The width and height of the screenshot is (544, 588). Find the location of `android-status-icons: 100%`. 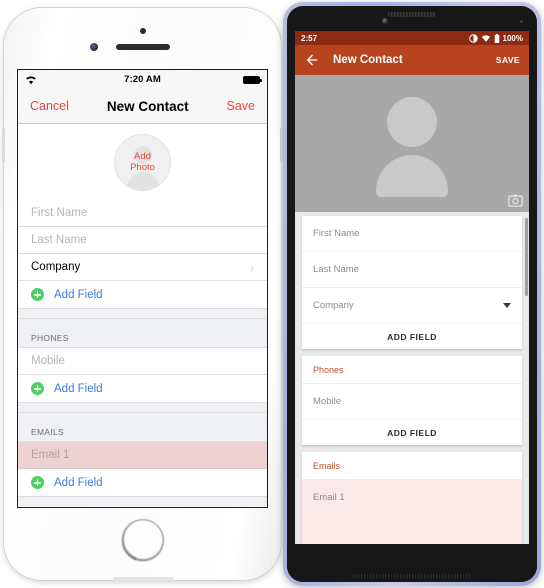

android-status-icons: 100% is located at coordinates (495, 38).